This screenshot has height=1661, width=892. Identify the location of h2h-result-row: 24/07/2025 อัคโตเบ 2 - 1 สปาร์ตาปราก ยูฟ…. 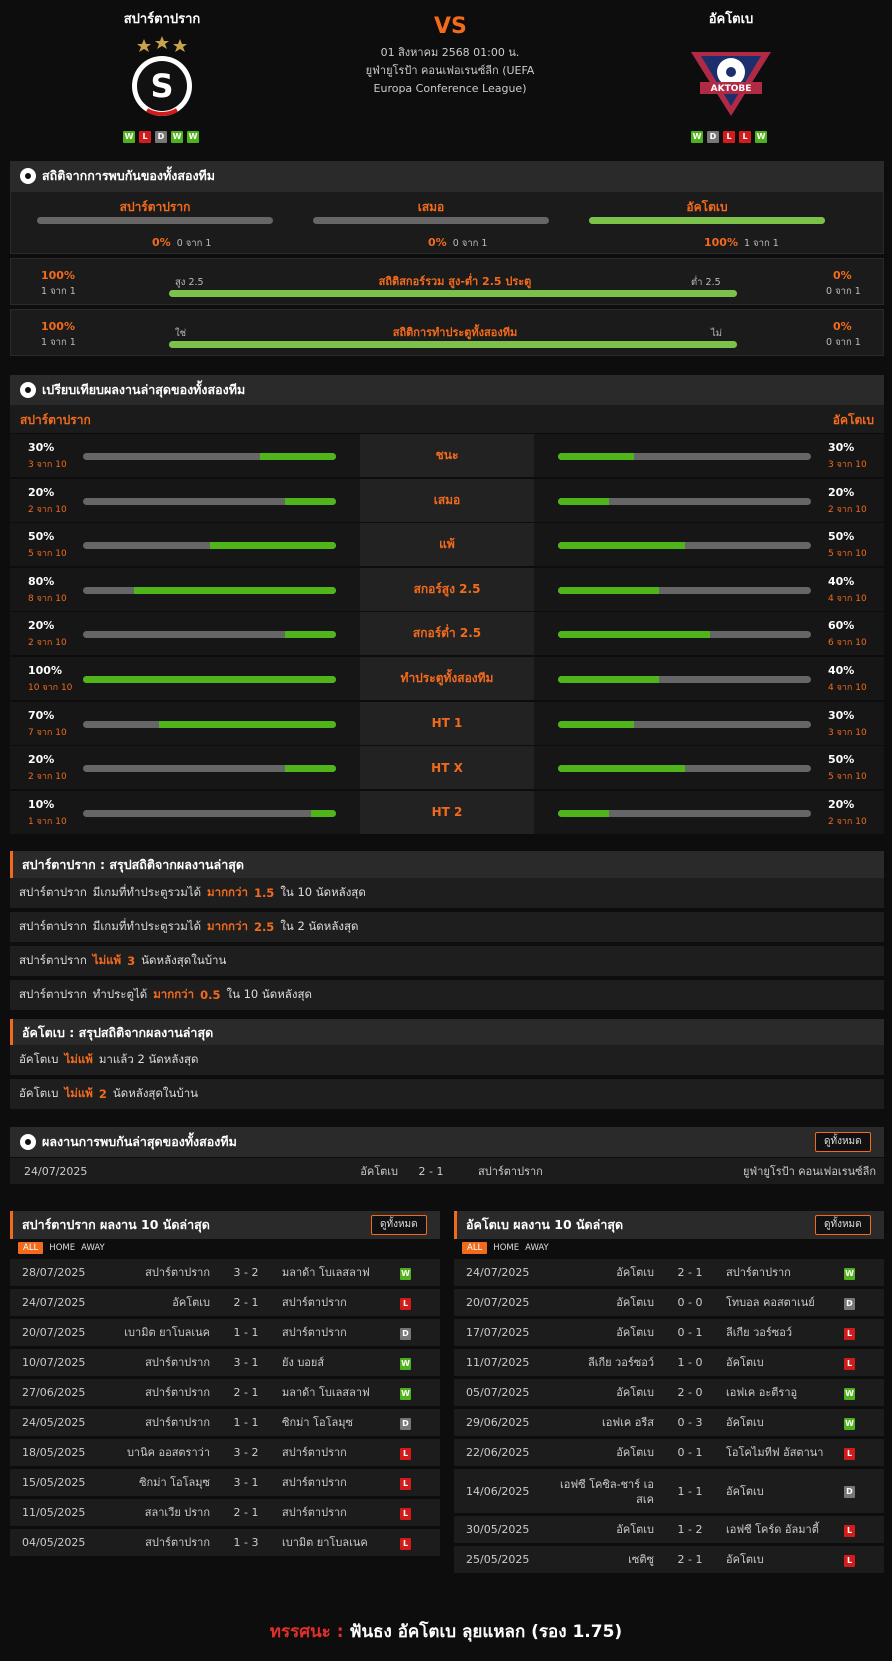
(447, 1171).